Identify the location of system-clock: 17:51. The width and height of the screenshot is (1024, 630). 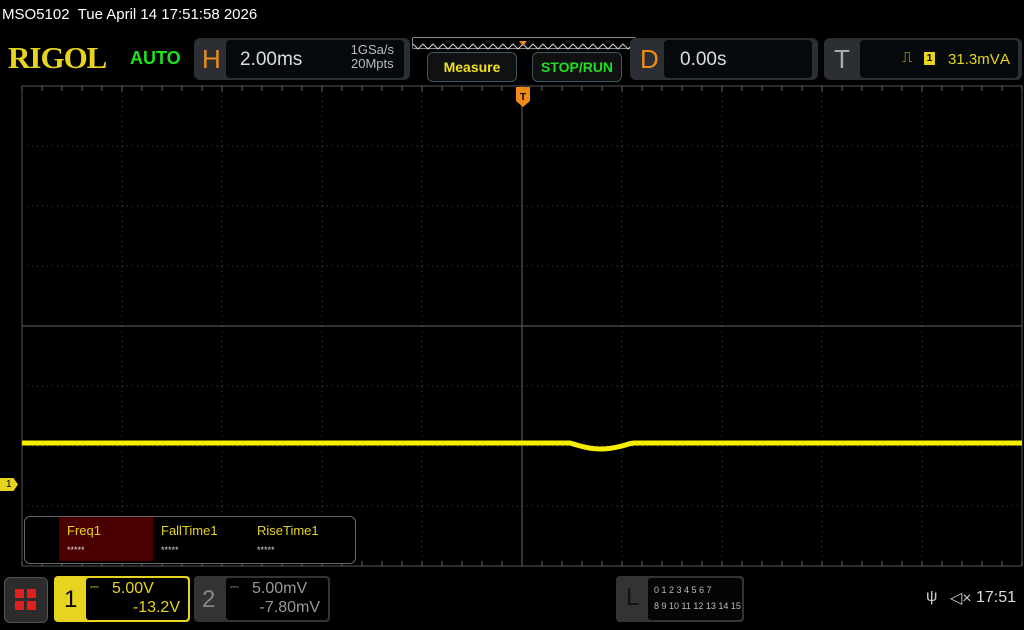
(996, 597).